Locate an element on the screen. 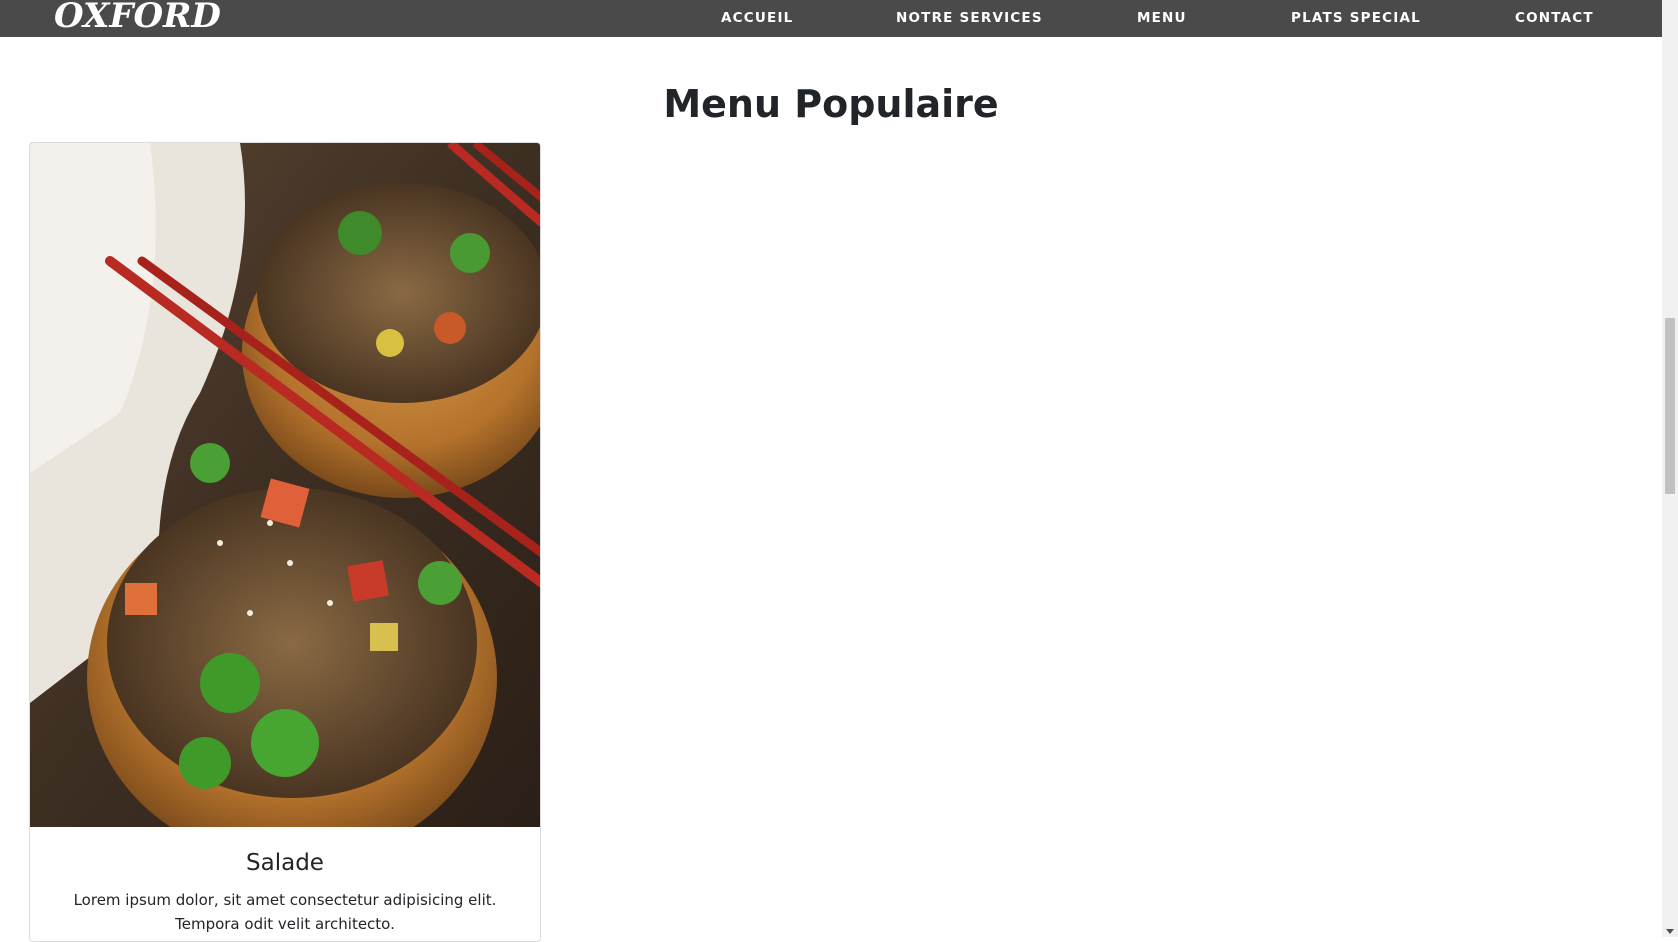  nav-link-menu: MENU is located at coordinates (1162, 18).